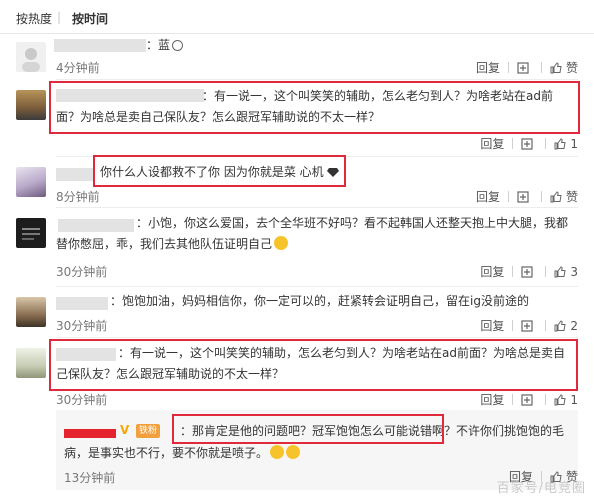 Image resolution: width=594 pixels, height=500 pixels. Describe the element at coordinates (34, 18) in the screenshot. I see `sort-by-hot-tab: 按热度` at that location.